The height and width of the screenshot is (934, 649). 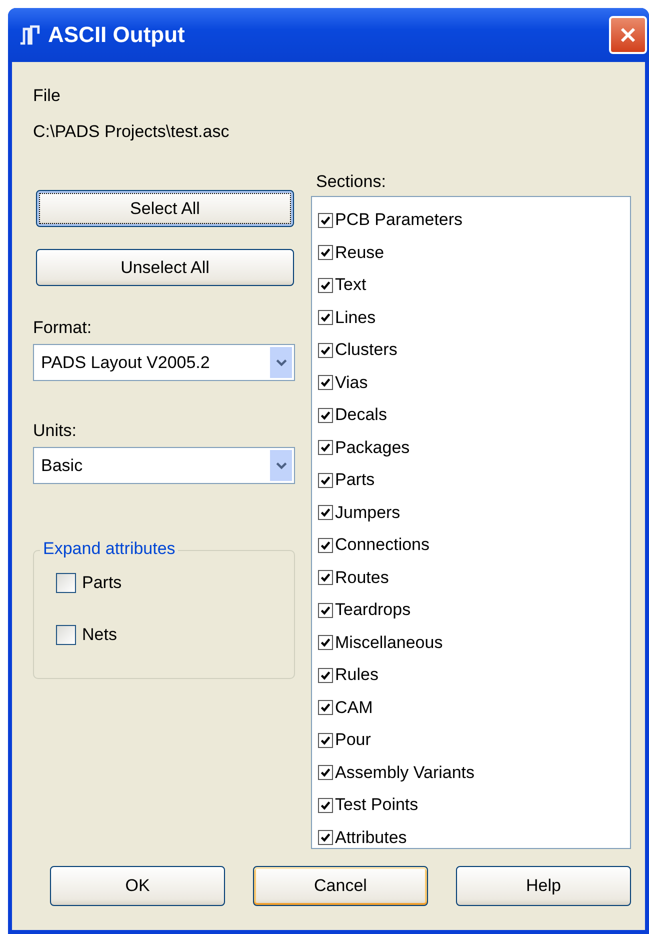 I want to click on format-label: Format:, so click(x=63, y=328).